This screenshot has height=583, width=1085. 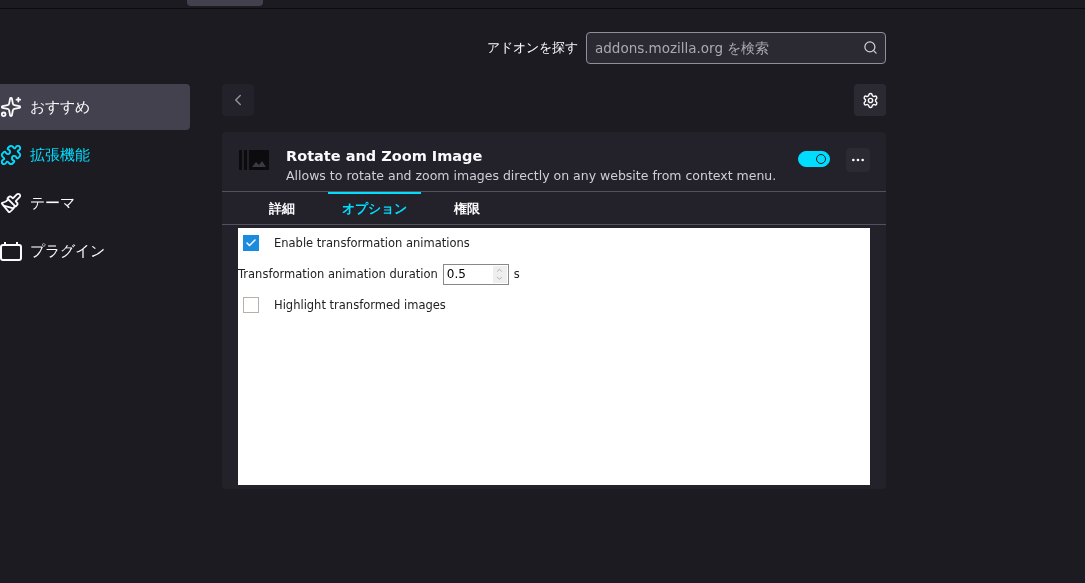 What do you see at coordinates (532, 47) in the screenshot?
I see `search-label: アドオンを探す` at bounding box center [532, 47].